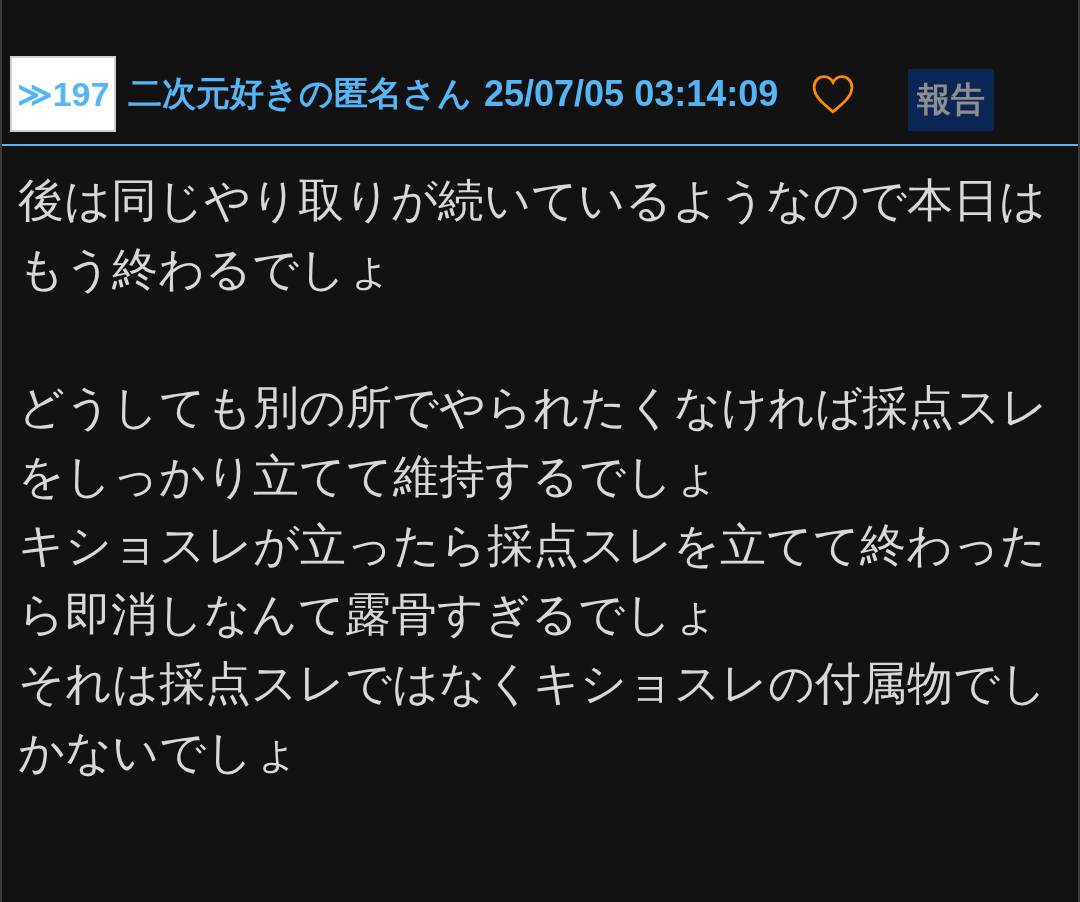  I want to click on post-date: 25/07/05 03:14:09, so click(631, 94).